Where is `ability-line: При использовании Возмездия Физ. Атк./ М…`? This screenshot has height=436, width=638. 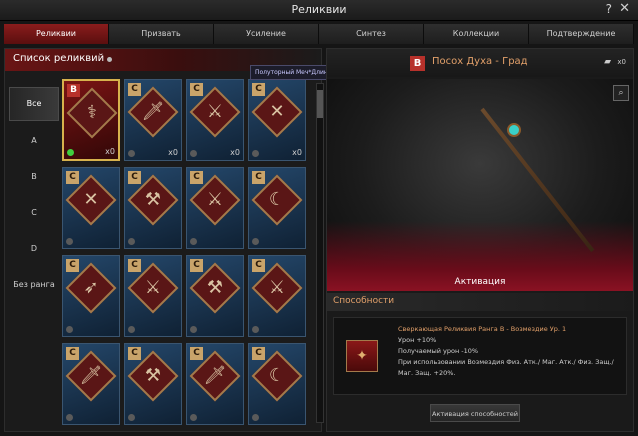 ability-line: При использовании Возмездия Физ. Атк./ М… is located at coordinates (506, 367).